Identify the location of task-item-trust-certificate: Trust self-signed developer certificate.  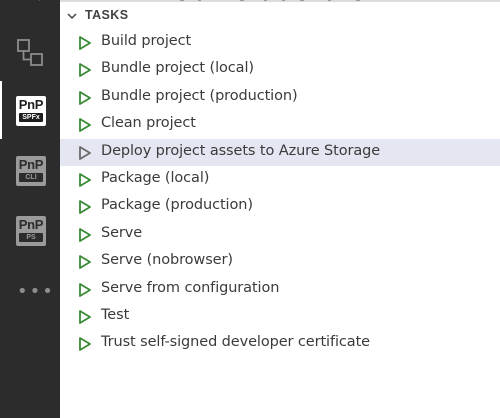
(280, 343).